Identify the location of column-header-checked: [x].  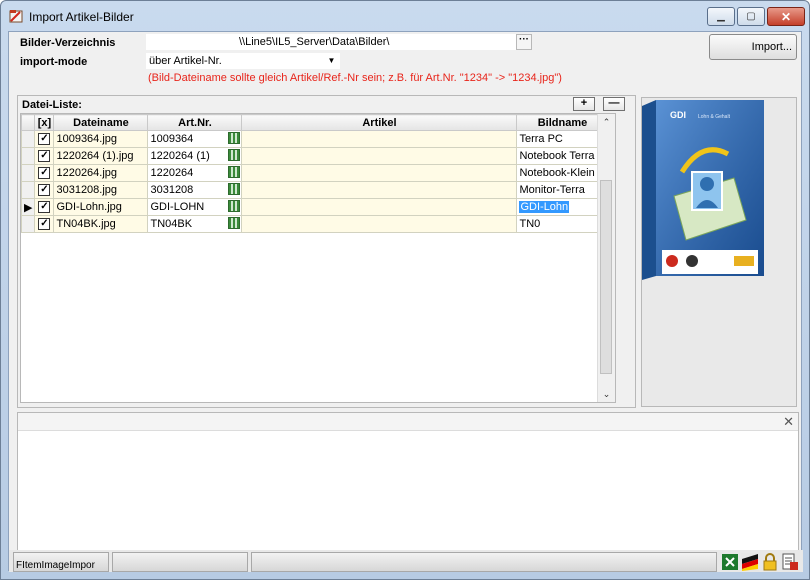
(44, 122).